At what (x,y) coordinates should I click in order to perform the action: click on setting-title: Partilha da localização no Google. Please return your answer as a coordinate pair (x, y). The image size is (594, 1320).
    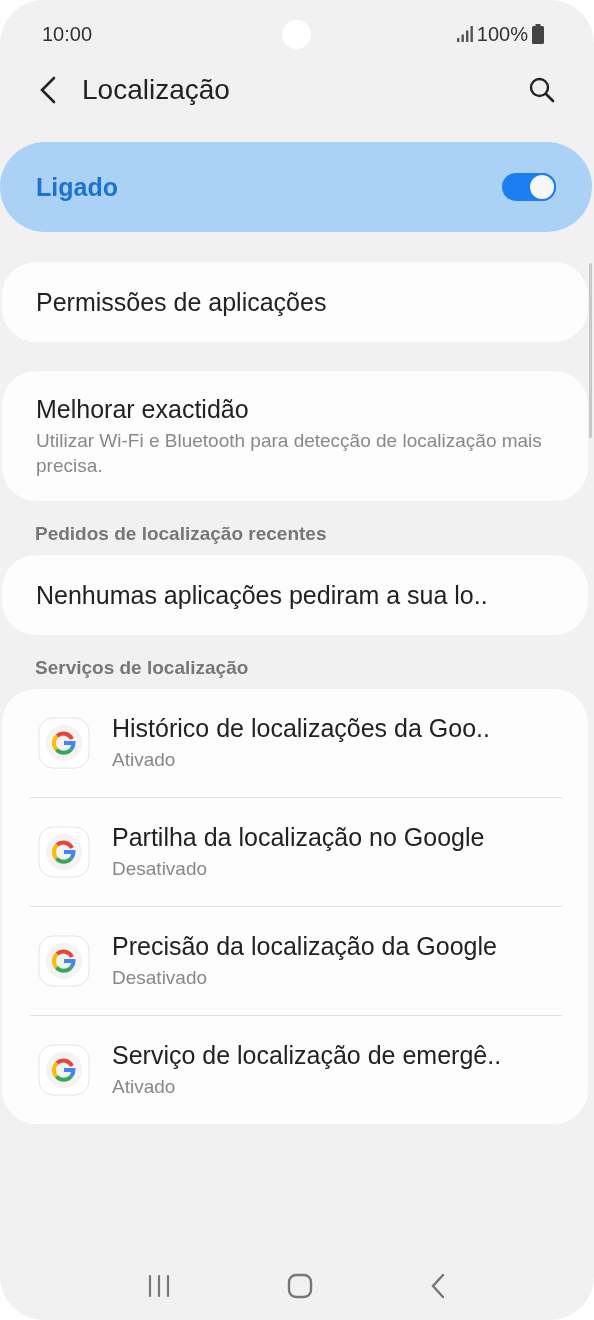
    Looking at the image, I should click on (298, 837).